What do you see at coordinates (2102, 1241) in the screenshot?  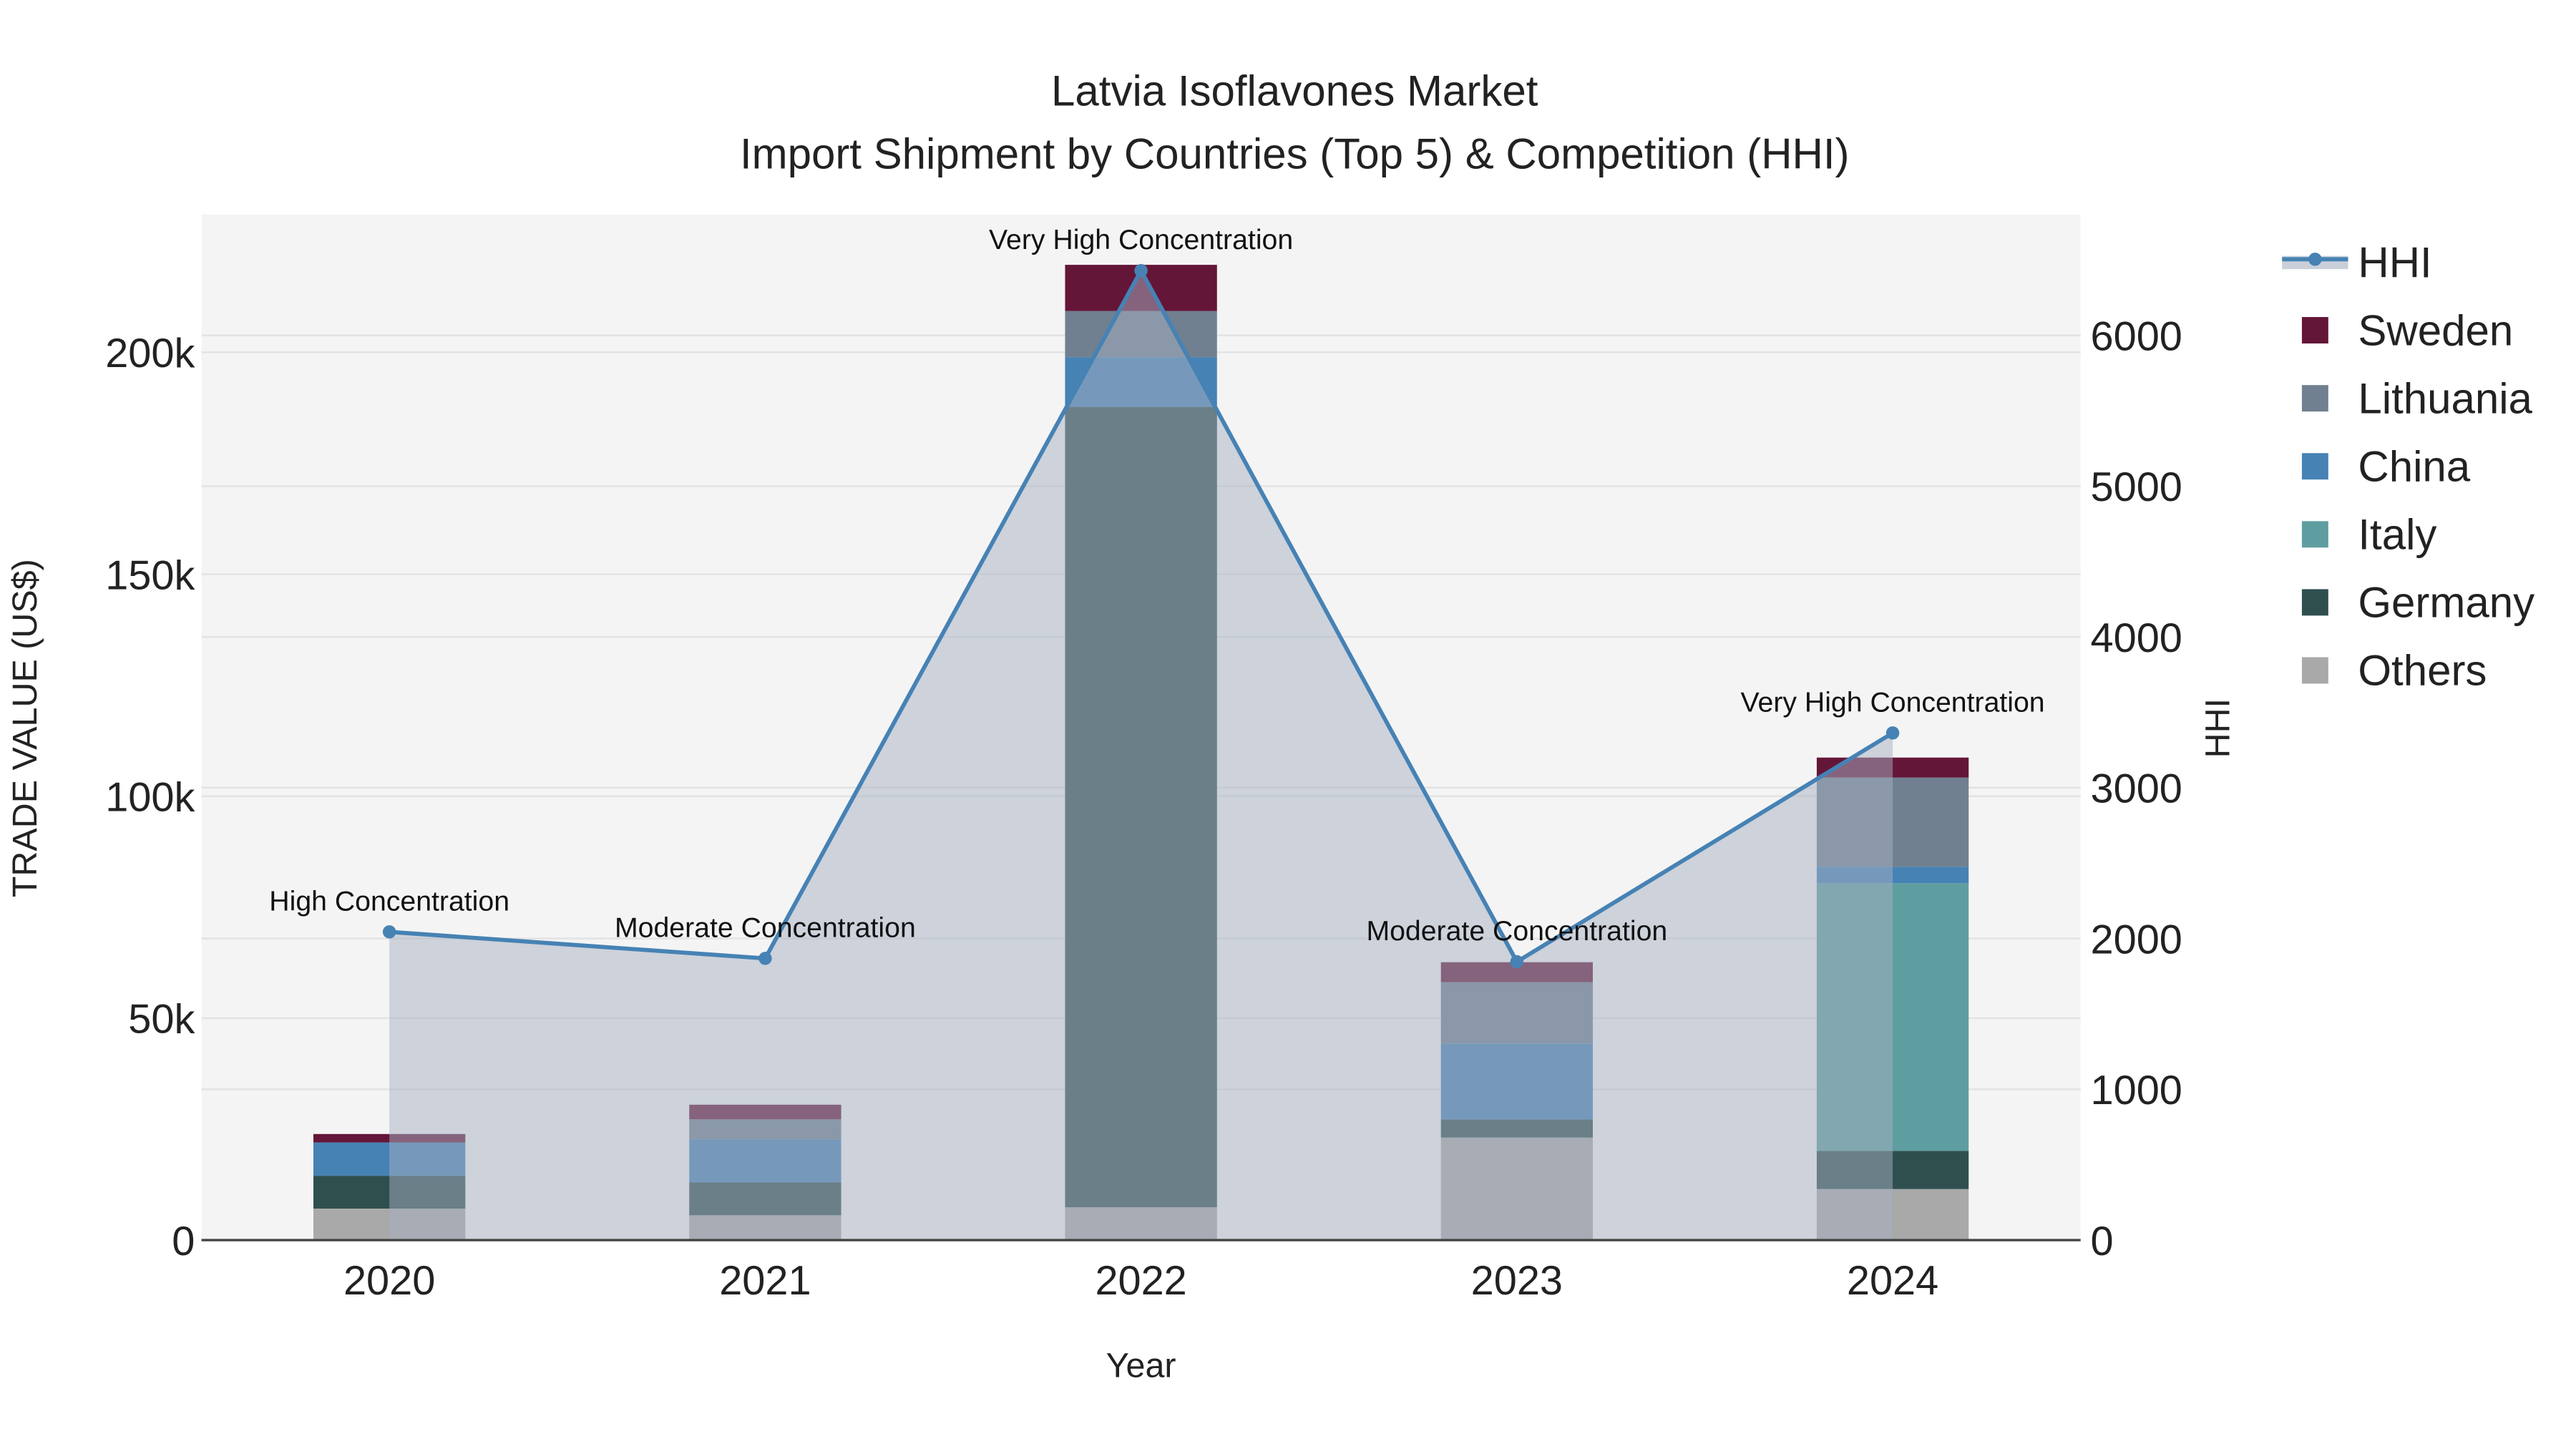 I see `y2-tick-label: 0` at bounding box center [2102, 1241].